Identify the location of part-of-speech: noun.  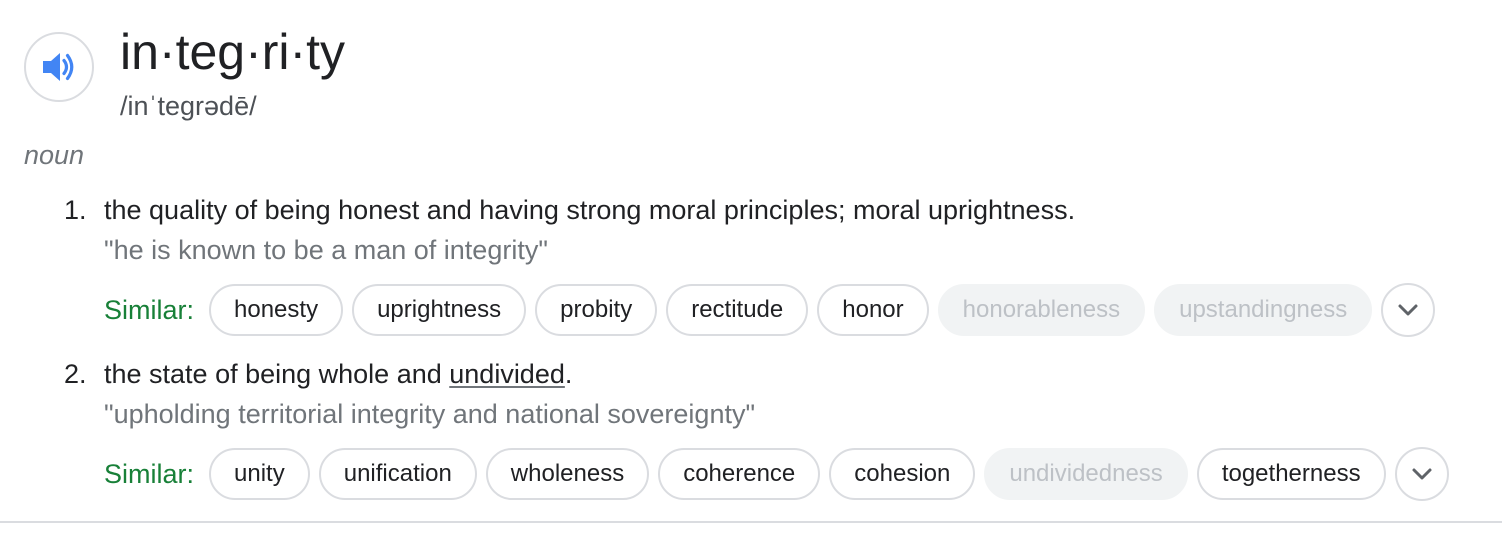
(54, 155).